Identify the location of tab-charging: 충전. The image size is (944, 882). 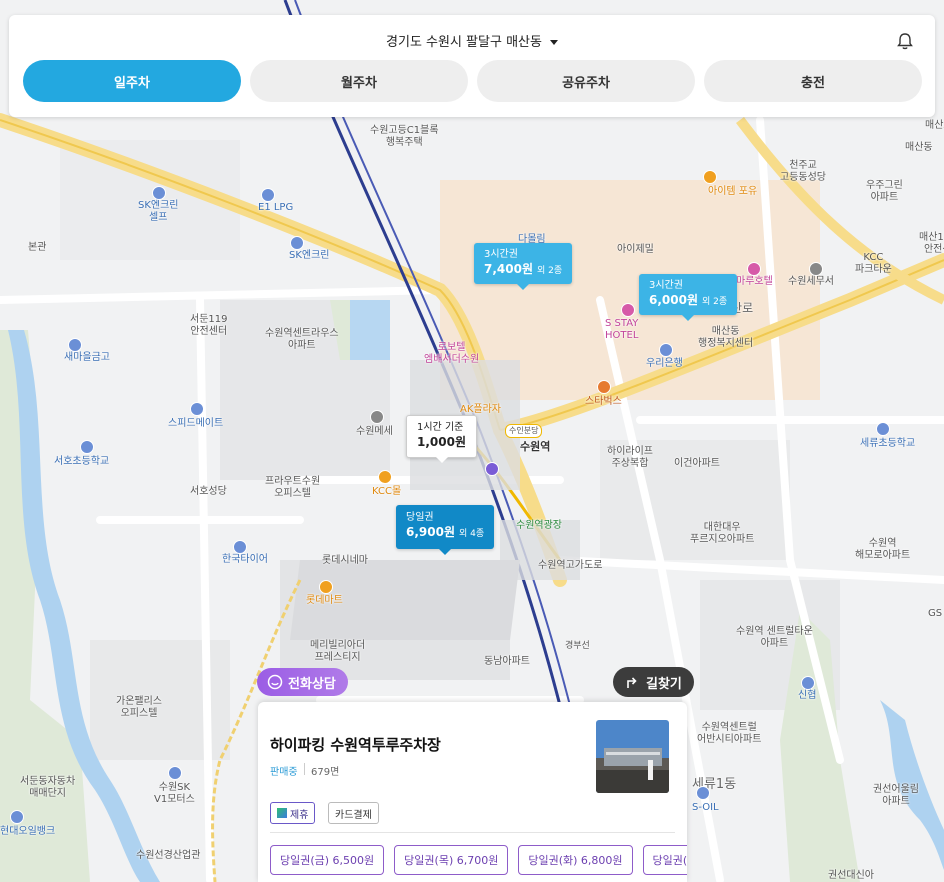
(813, 81).